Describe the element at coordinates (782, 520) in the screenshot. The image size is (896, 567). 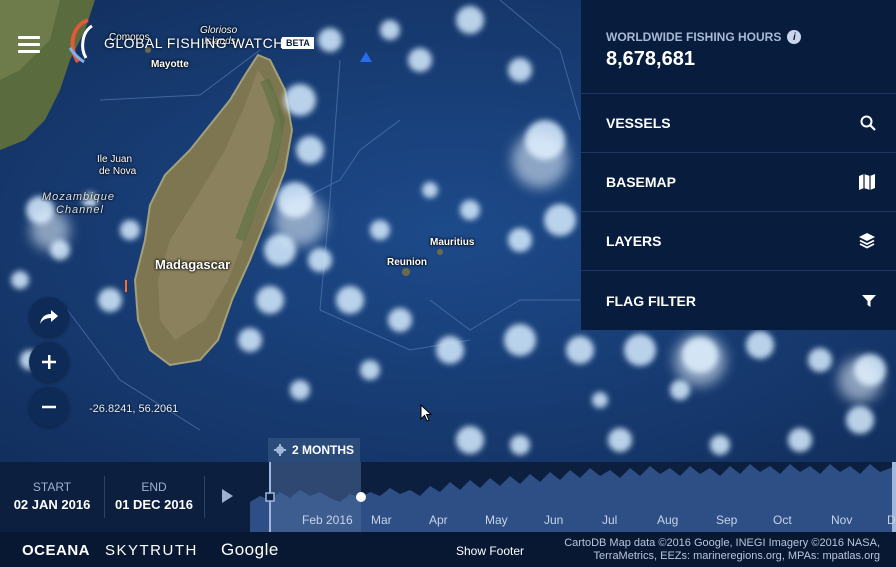
I see `month-label: Oct` at that location.